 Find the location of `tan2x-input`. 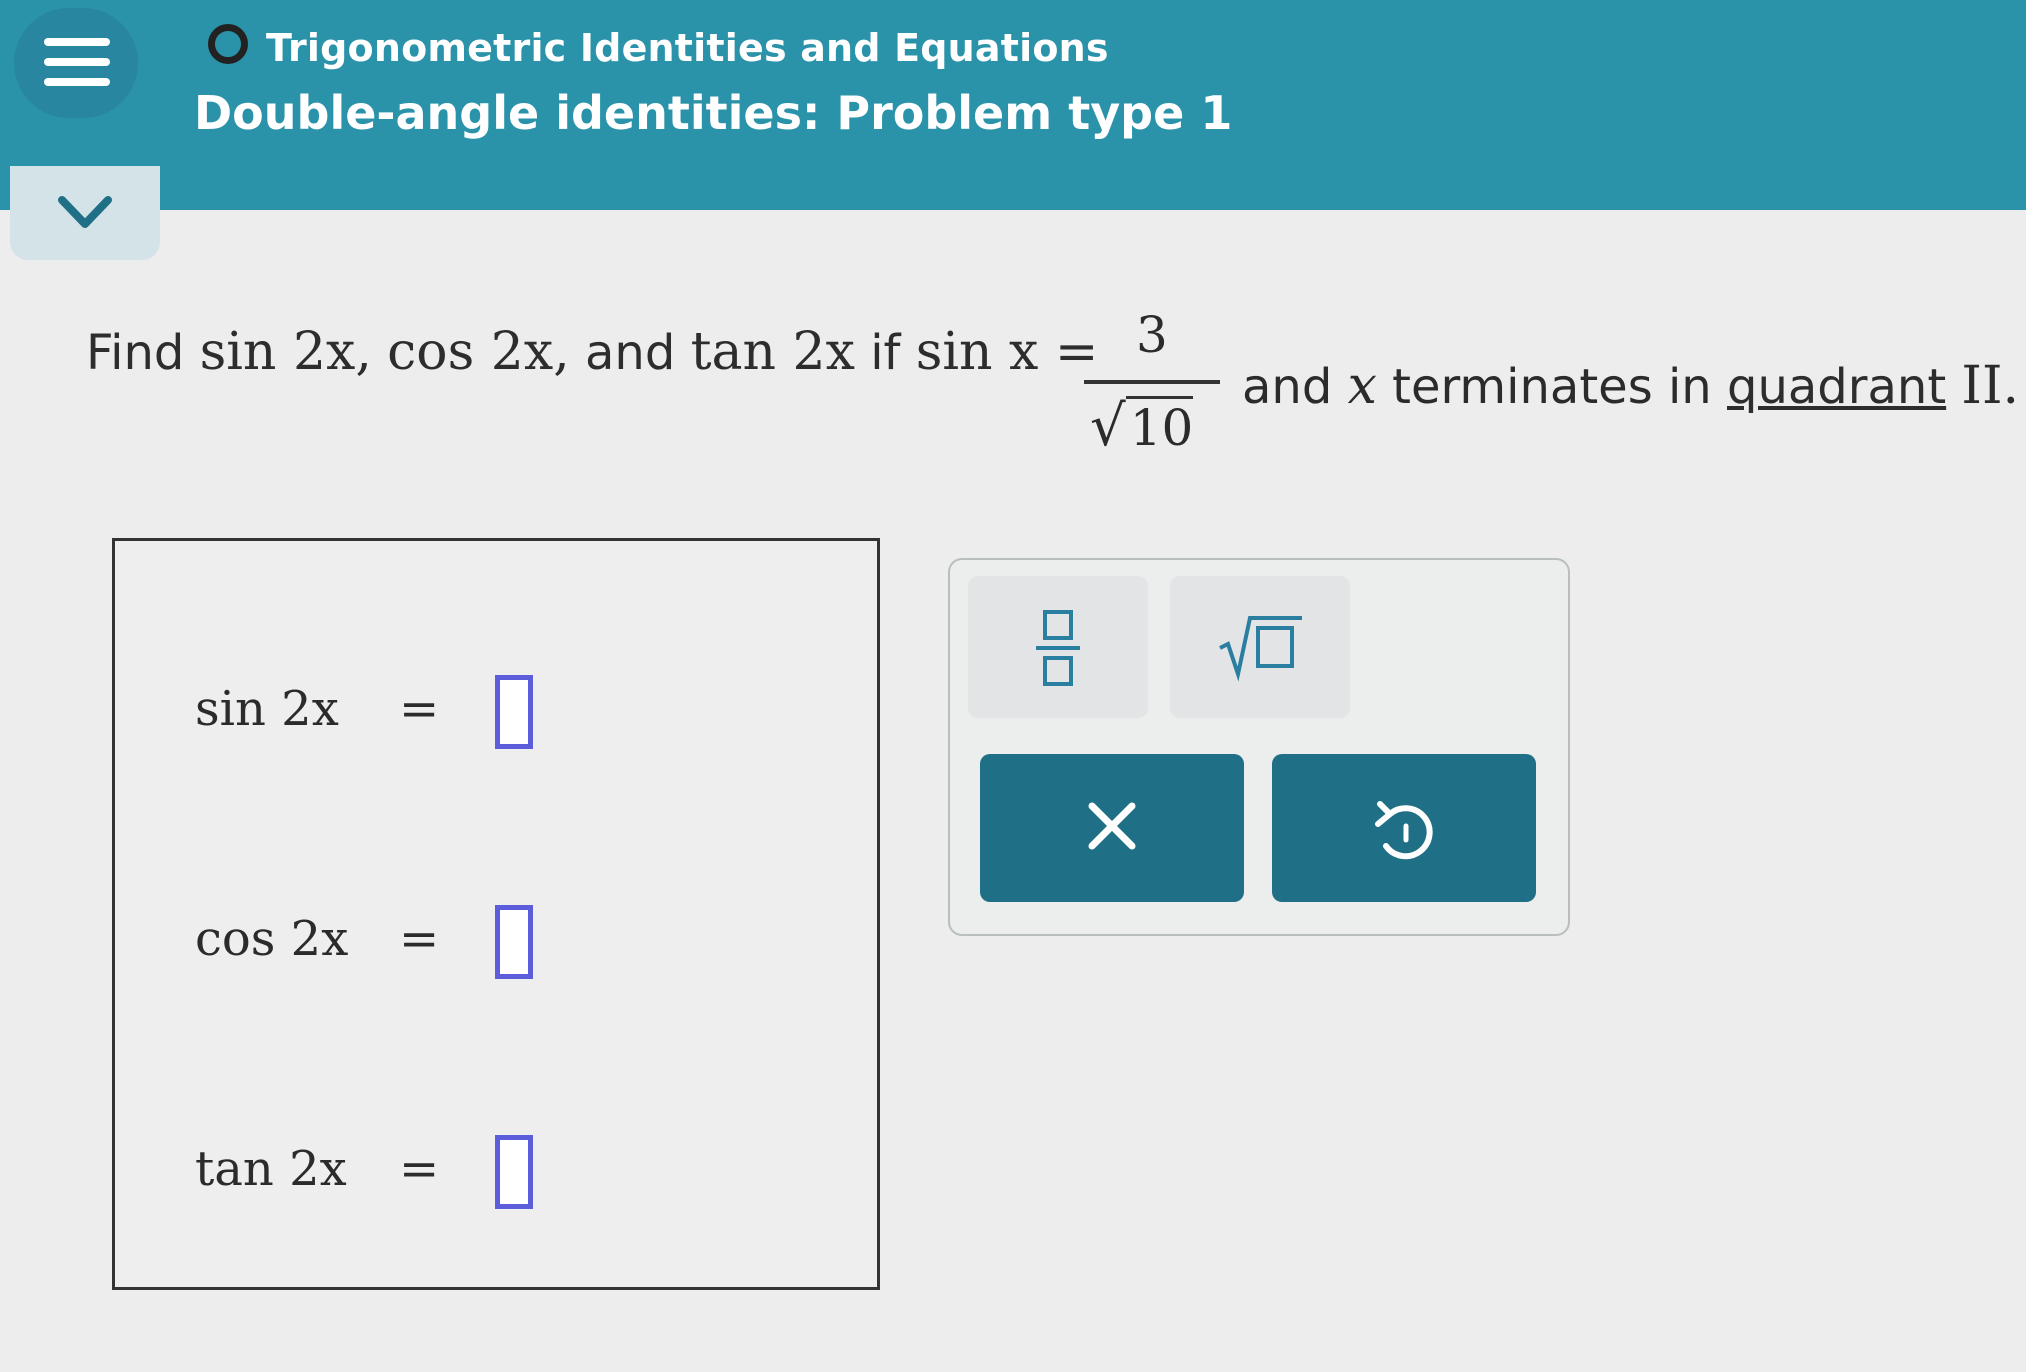

tan2x-input is located at coordinates (514, 1172).